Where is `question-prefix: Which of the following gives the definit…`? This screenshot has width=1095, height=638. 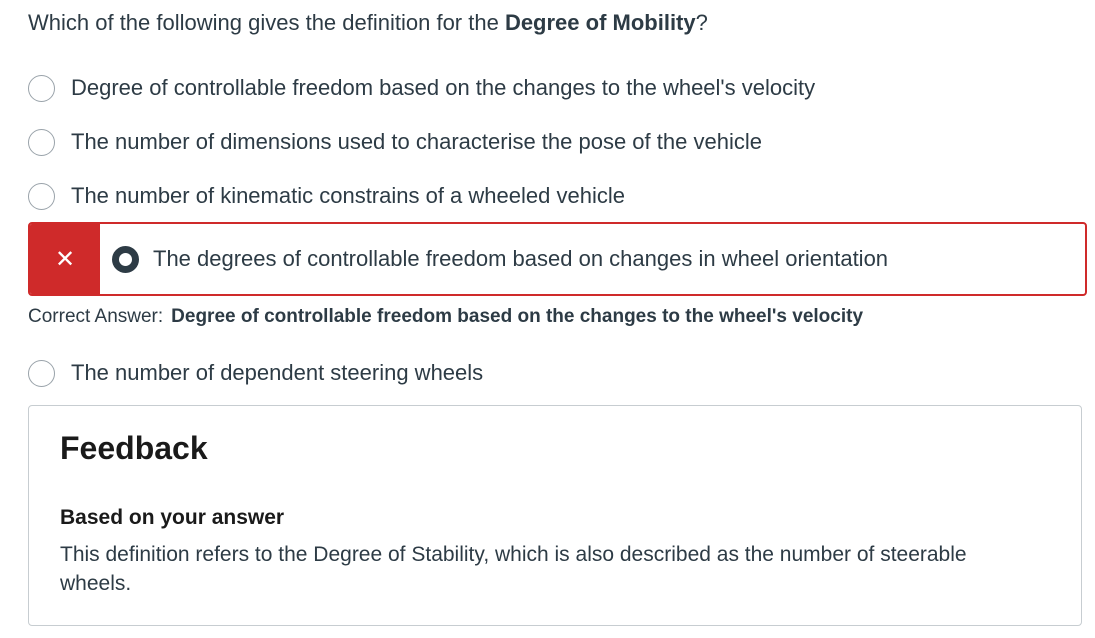 question-prefix: Which of the following gives the definit… is located at coordinates (266, 22).